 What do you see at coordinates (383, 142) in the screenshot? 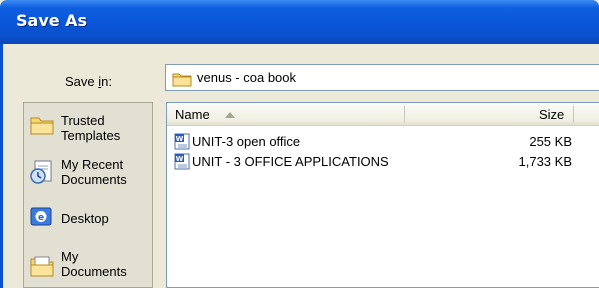
I see `table-row: W UNIT-3 open office 255 KB` at bounding box center [383, 142].